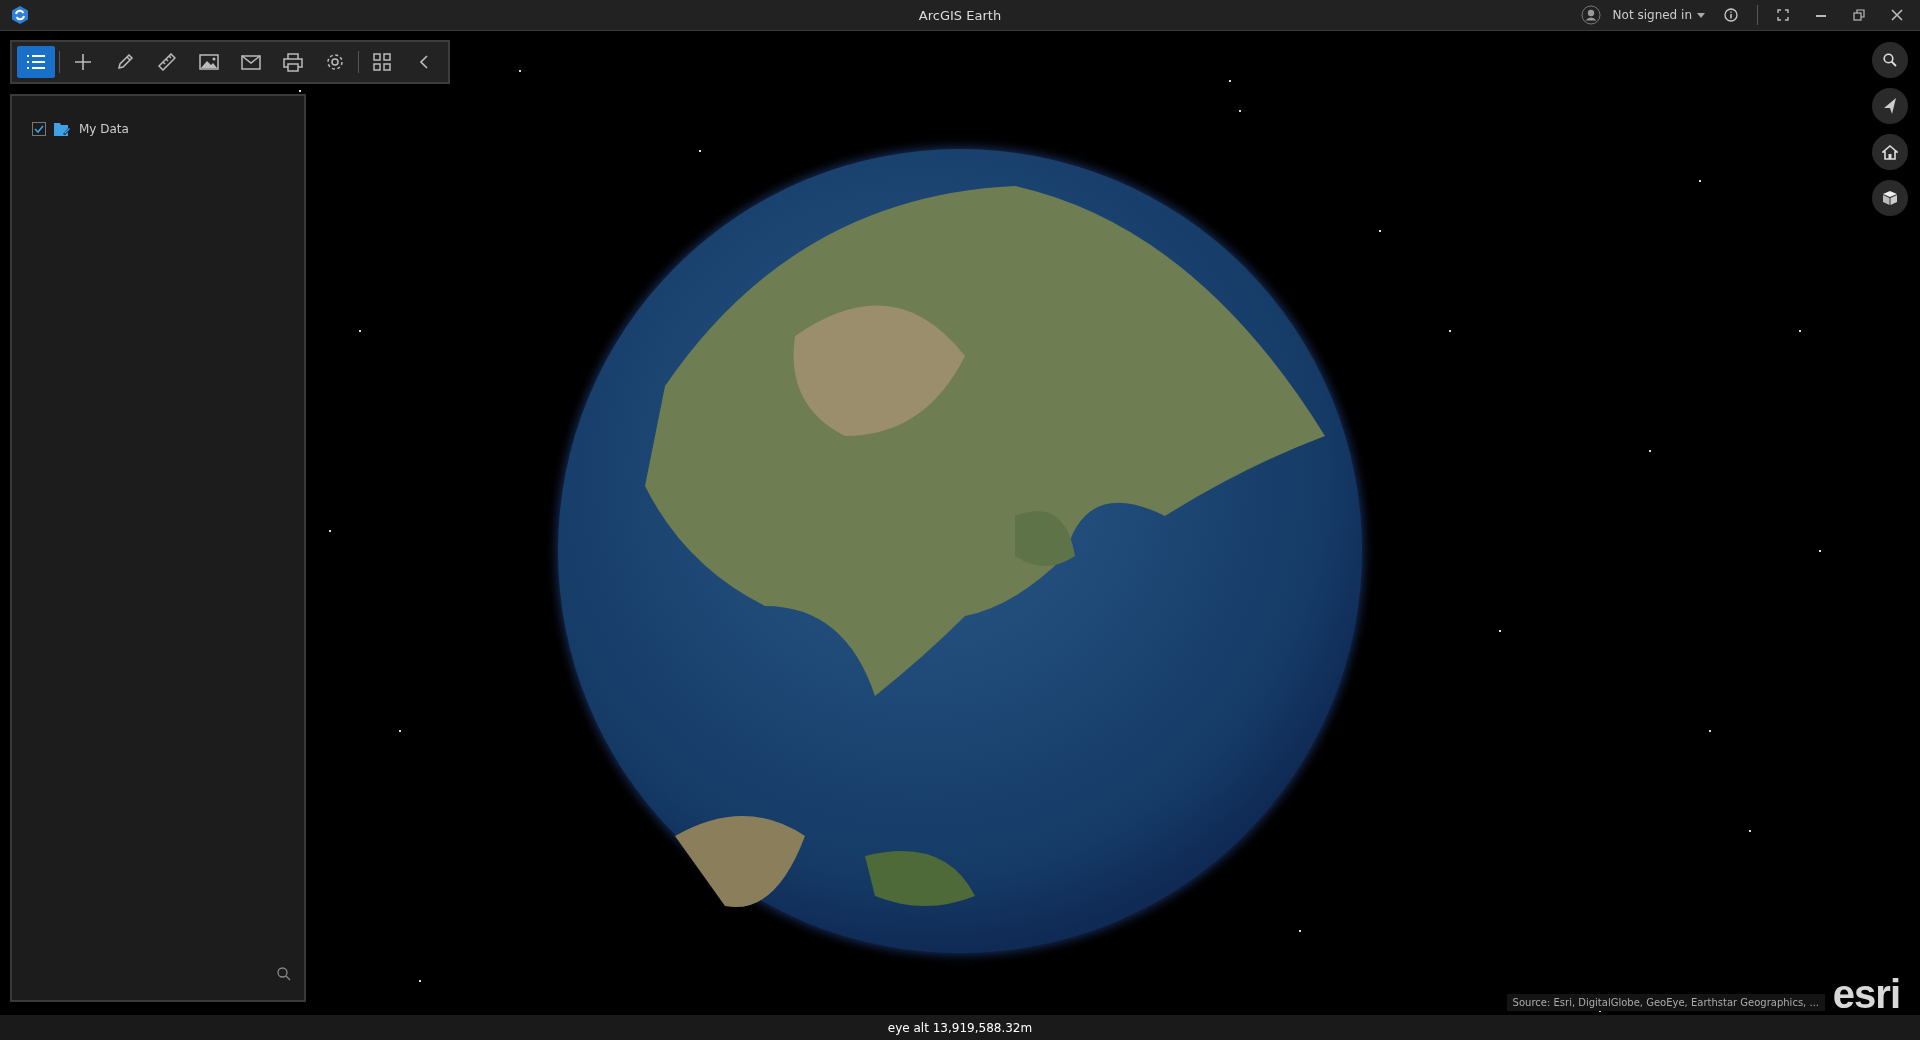  I want to click on layer-name: My Data, so click(104, 129).